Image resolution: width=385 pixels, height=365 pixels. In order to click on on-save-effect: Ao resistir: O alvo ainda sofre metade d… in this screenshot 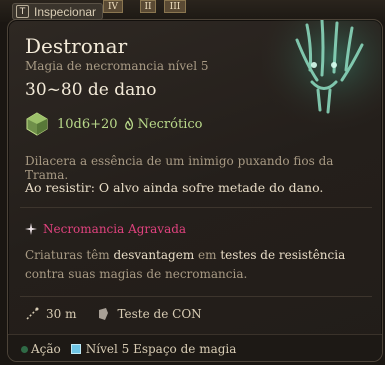, I will do `click(174, 187)`.